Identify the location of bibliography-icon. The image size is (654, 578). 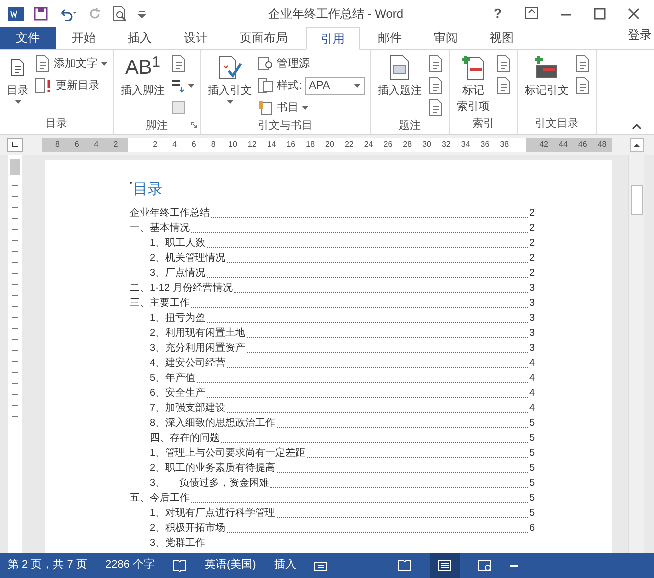
(266, 108).